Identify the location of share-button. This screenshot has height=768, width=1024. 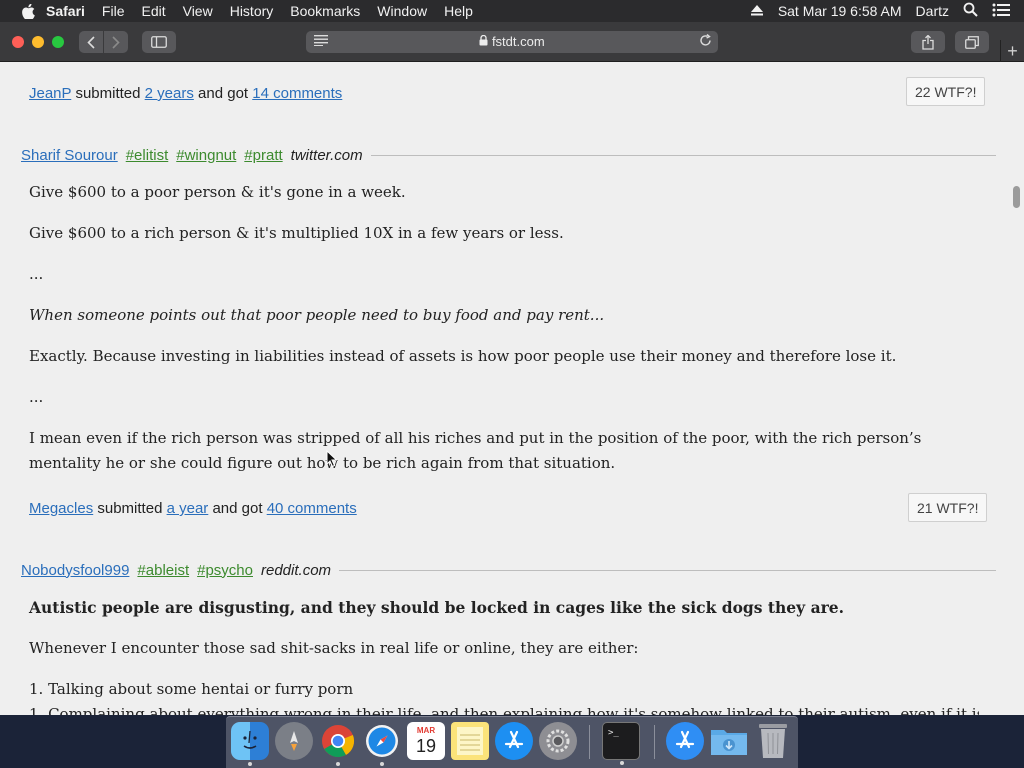
(928, 42).